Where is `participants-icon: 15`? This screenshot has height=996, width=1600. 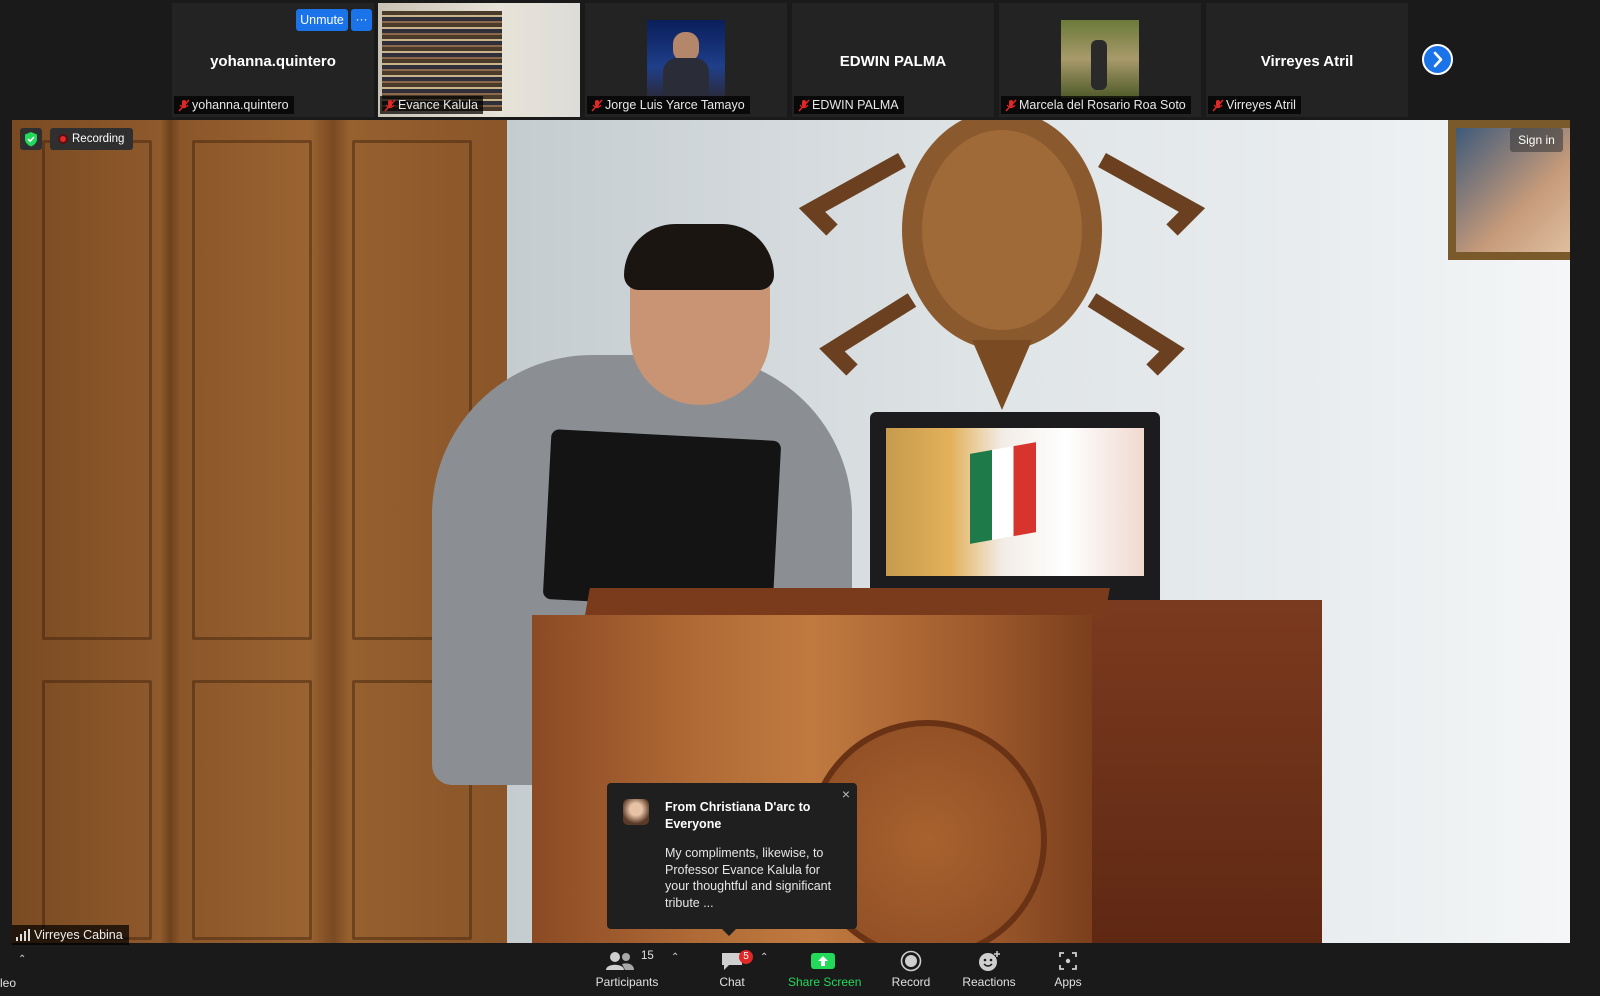
participants-icon: 15 is located at coordinates (627, 961).